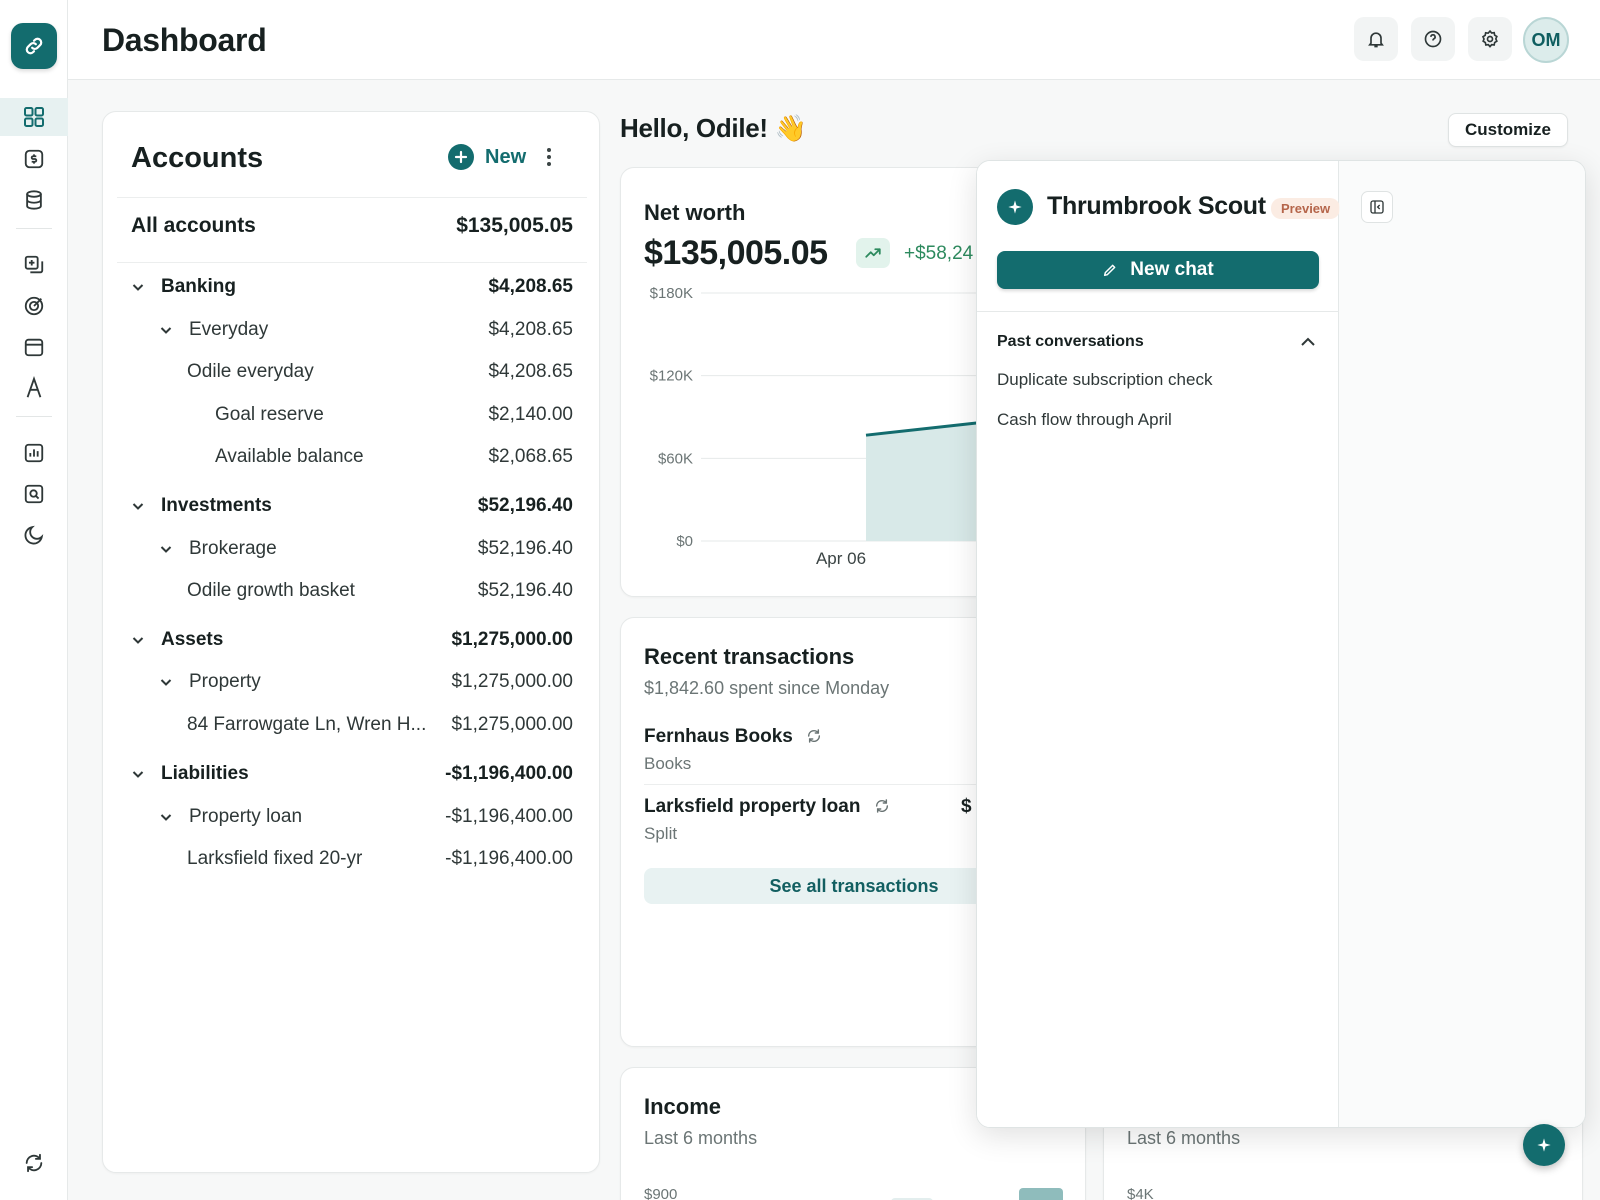 The image size is (1600, 1200). Describe the element at coordinates (352, 225) in the screenshot. I see `all-accounts-row: All accounts $135,005.05` at that location.